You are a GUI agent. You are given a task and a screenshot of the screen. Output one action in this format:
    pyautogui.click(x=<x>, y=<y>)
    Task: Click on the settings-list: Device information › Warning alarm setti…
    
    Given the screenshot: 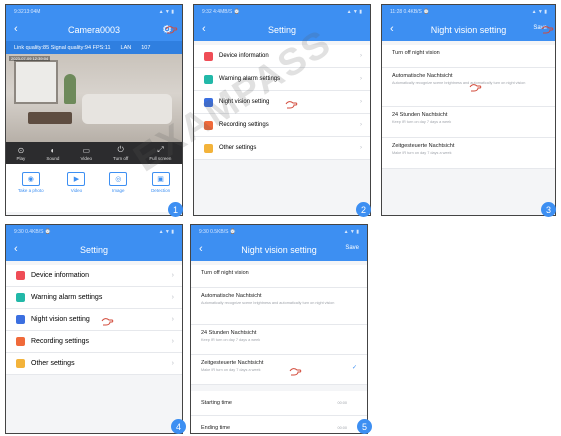 What is the action you would take?
    pyautogui.click(x=94, y=320)
    